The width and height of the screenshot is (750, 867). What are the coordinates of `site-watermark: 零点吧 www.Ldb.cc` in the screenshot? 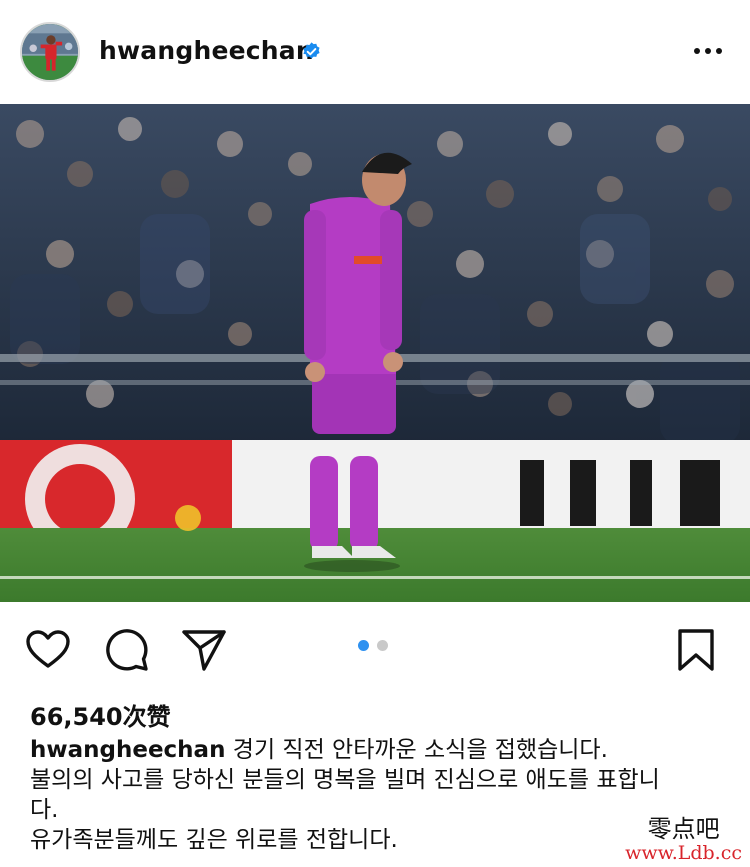 It's located at (683, 840).